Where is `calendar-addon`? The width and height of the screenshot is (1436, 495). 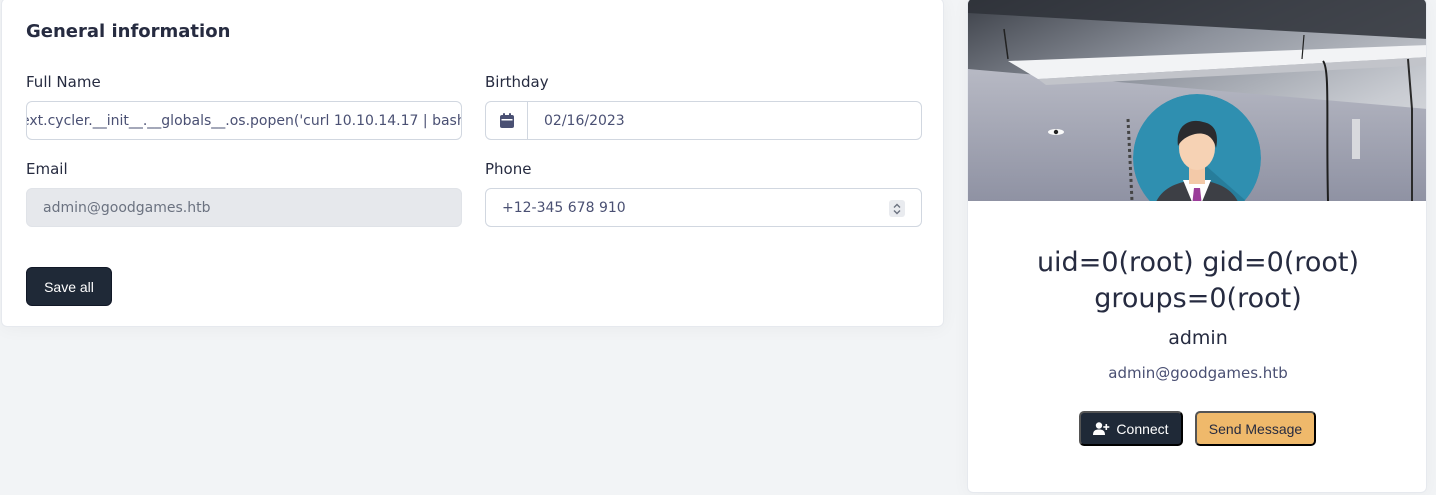
calendar-addon is located at coordinates (507, 120).